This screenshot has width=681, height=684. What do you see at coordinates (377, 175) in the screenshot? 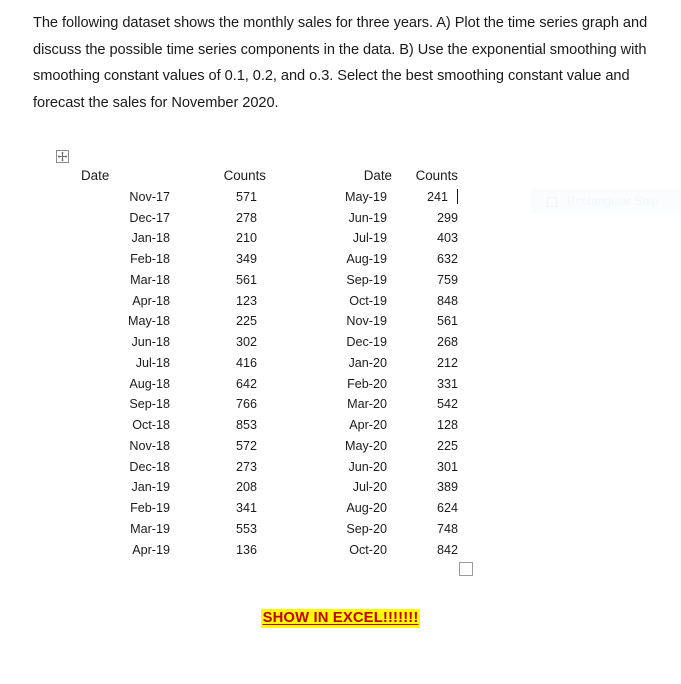
I see `column-header-date-right: Date` at bounding box center [377, 175].